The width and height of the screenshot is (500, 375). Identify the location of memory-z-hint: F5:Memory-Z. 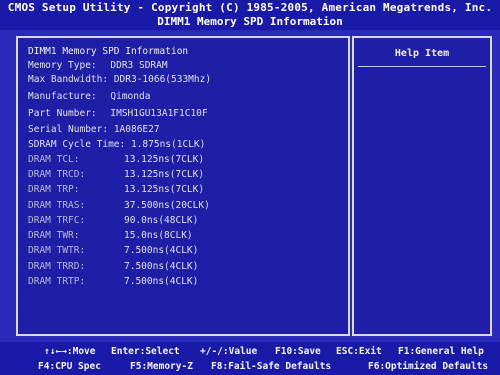
(161, 366).